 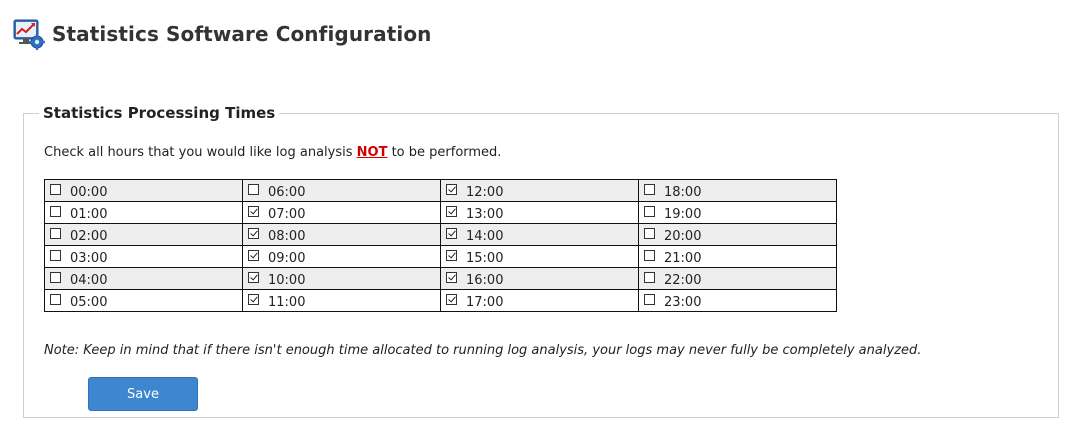 I want to click on hour-label: 04:00, so click(x=89, y=280).